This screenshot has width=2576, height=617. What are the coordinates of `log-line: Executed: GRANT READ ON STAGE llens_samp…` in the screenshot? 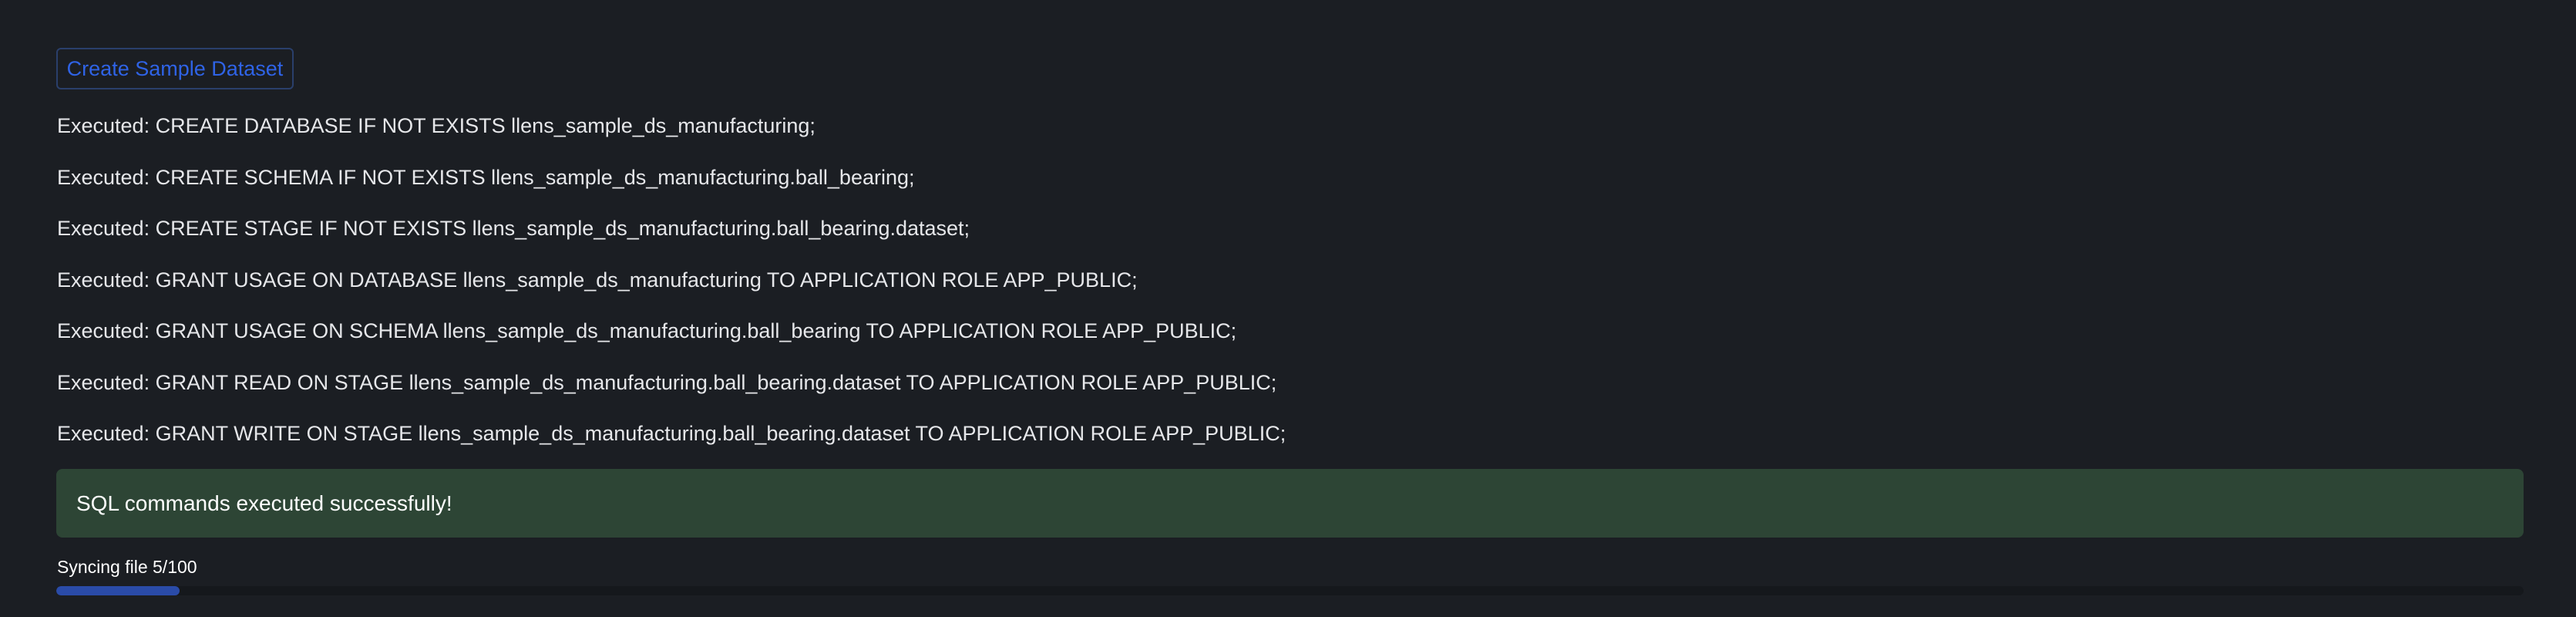 It's located at (667, 382).